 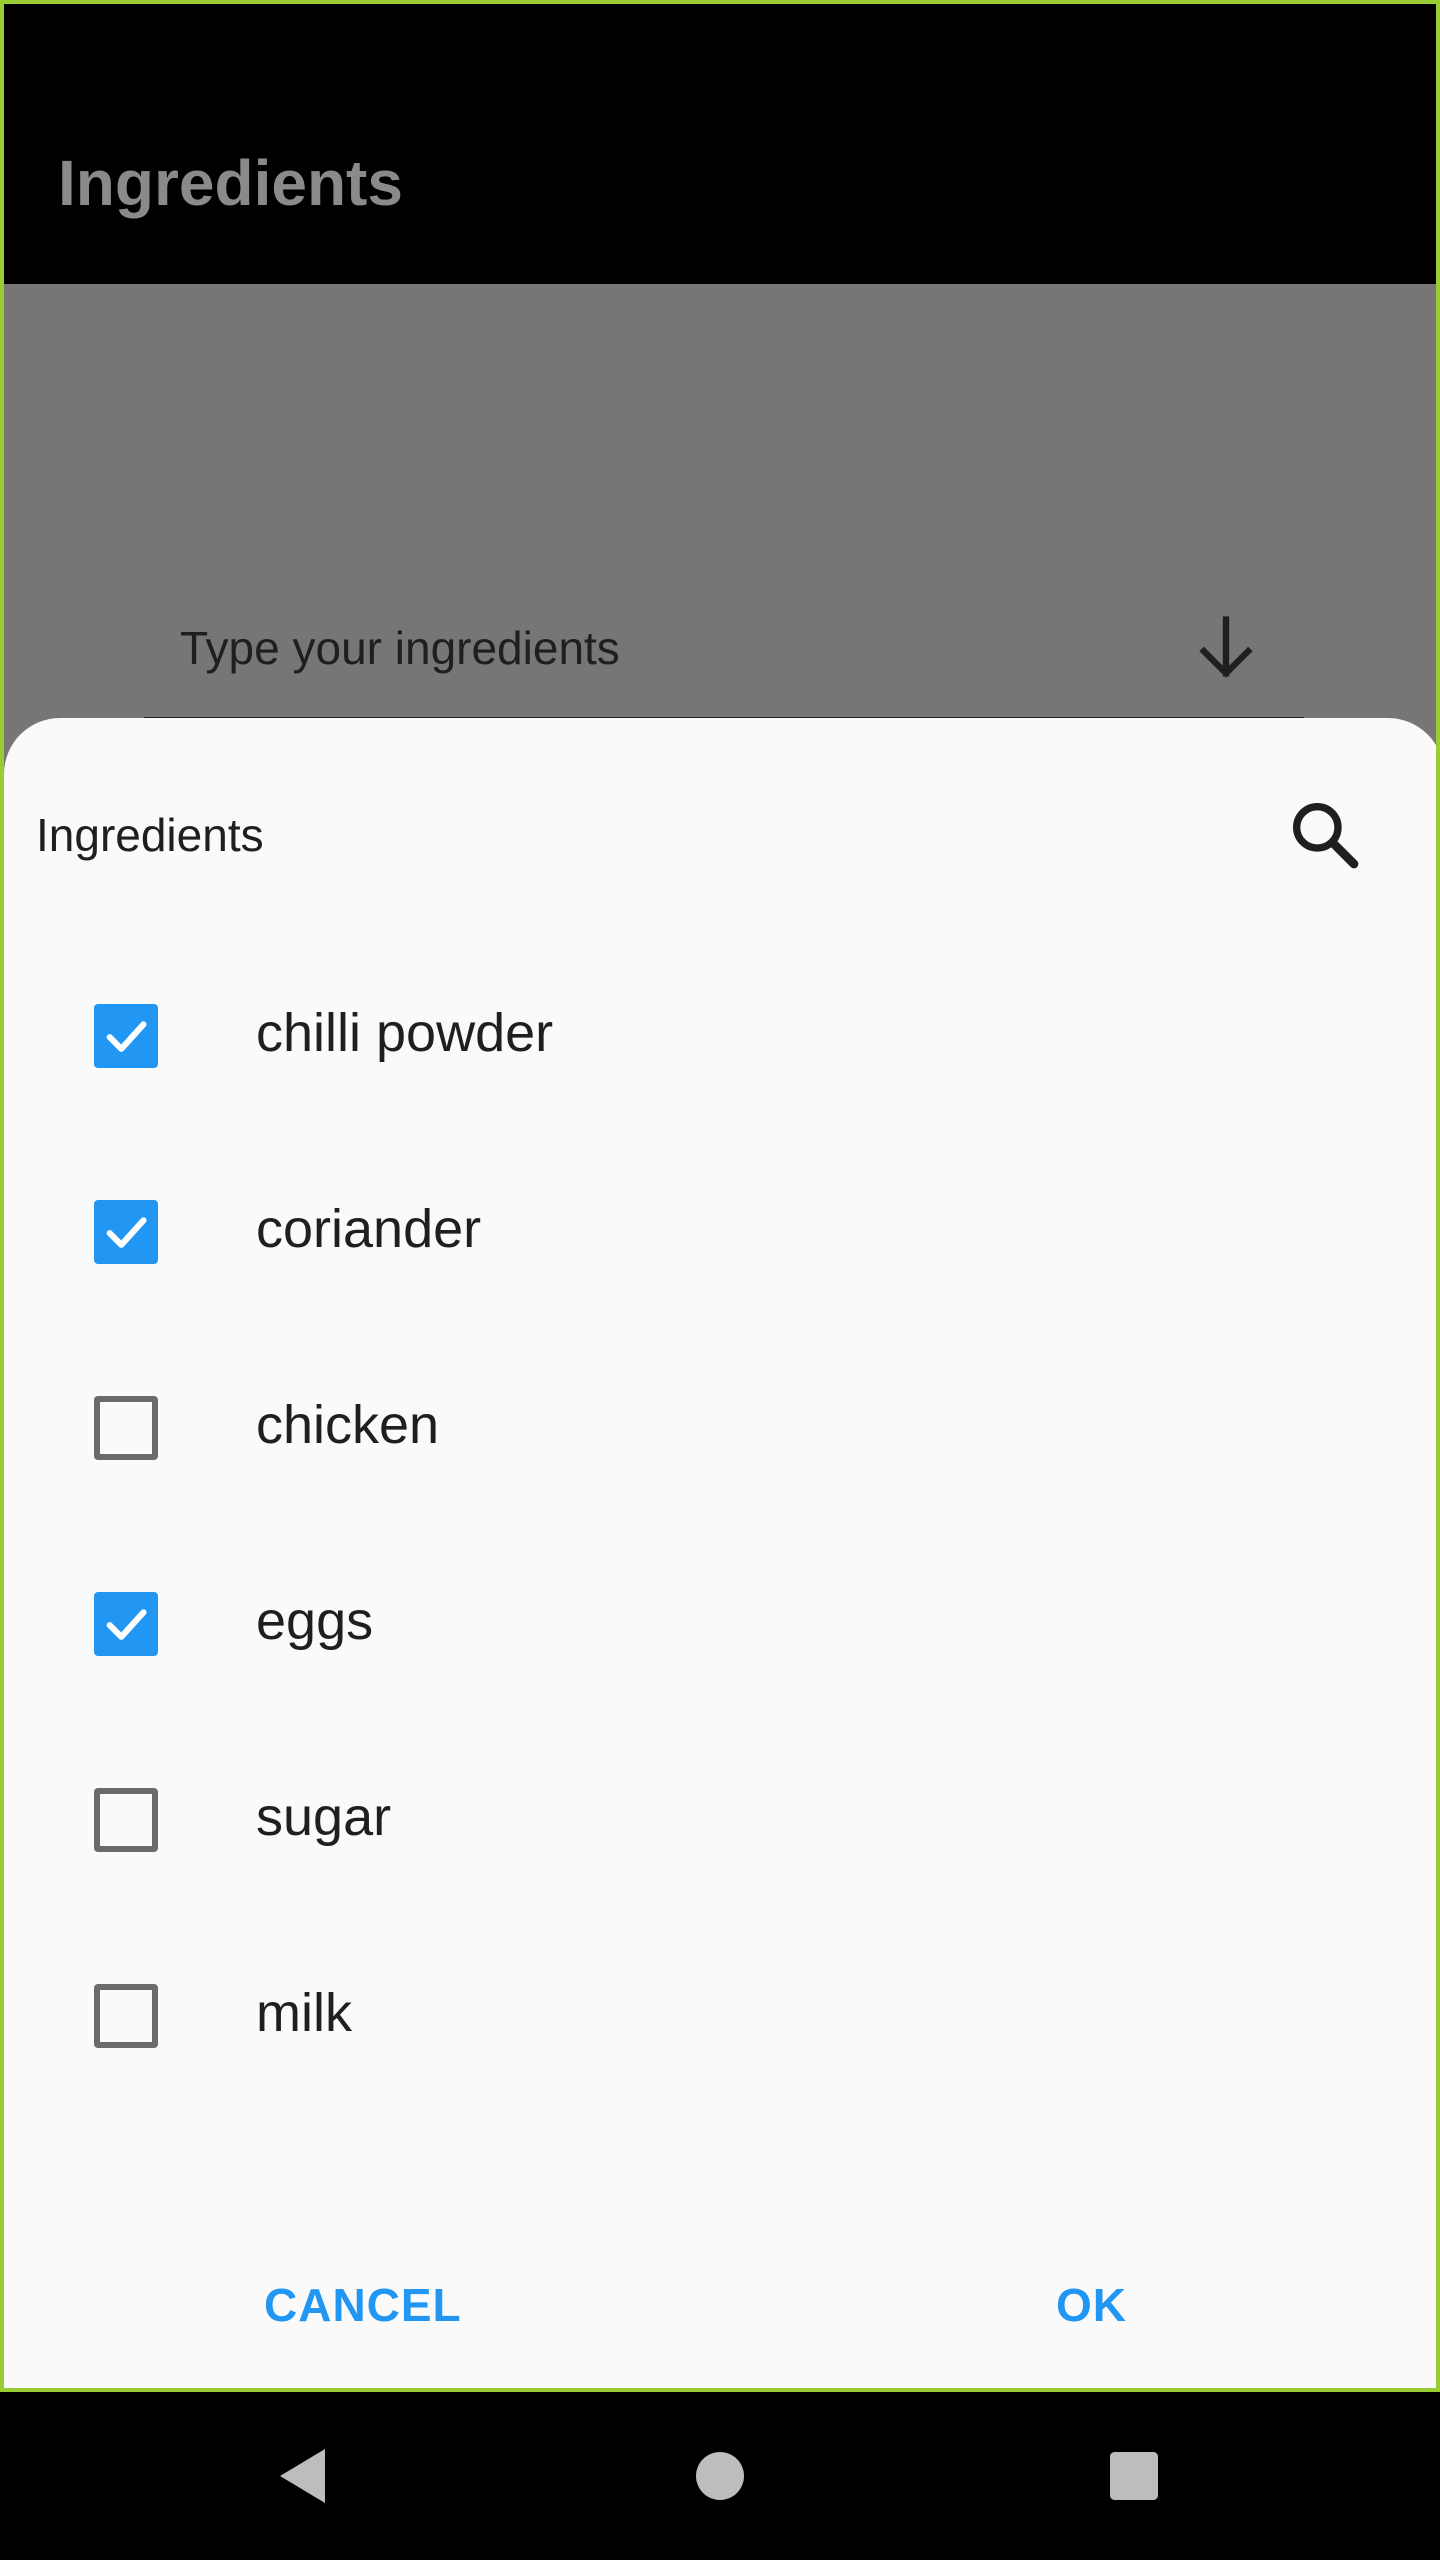 What do you see at coordinates (1134, 2476) in the screenshot?
I see `recent-apps-icon` at bounding box center [1134, 2476].